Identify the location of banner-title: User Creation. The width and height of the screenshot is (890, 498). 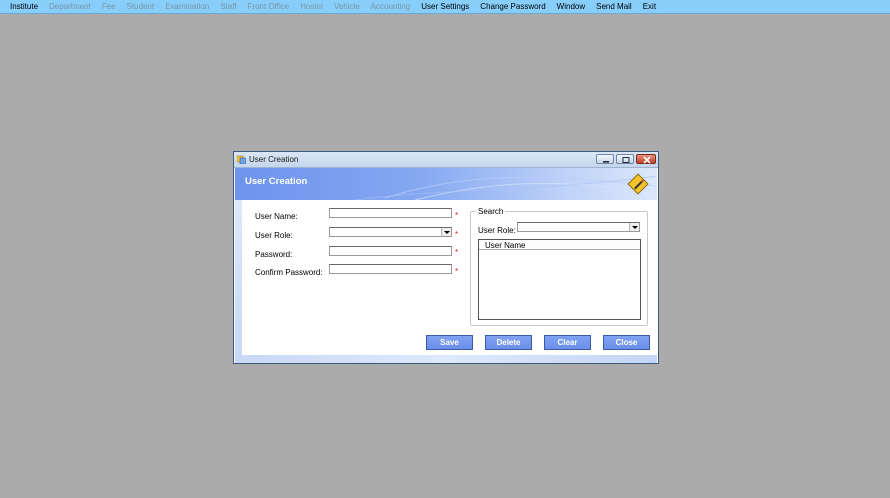
(276, 181).